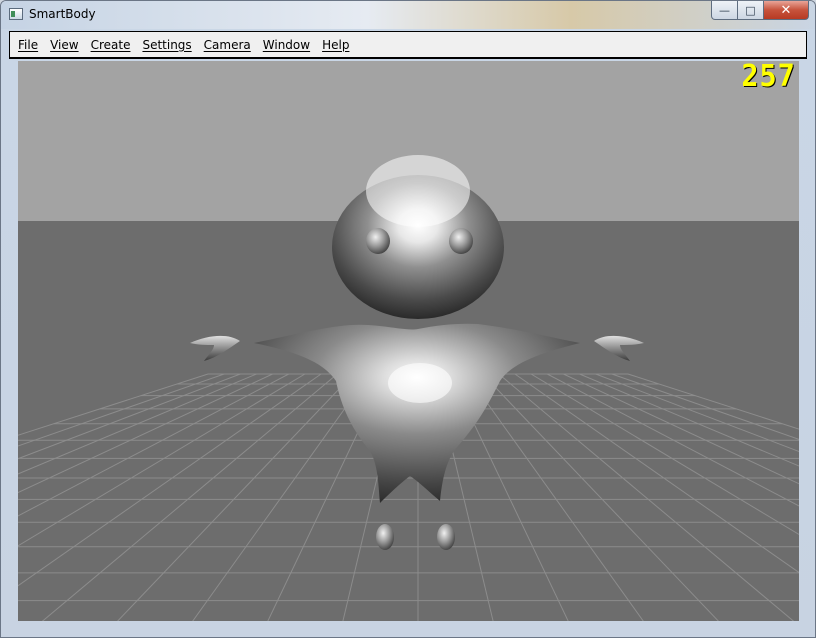 The height and width of the screenshot is (638, 816). I want to click on window-title: SmartBody, so click(62, 14).